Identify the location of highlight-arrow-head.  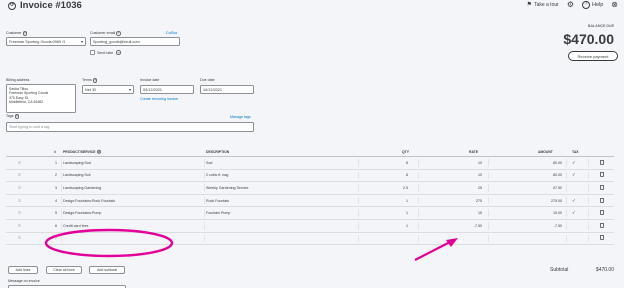
(452, 242).